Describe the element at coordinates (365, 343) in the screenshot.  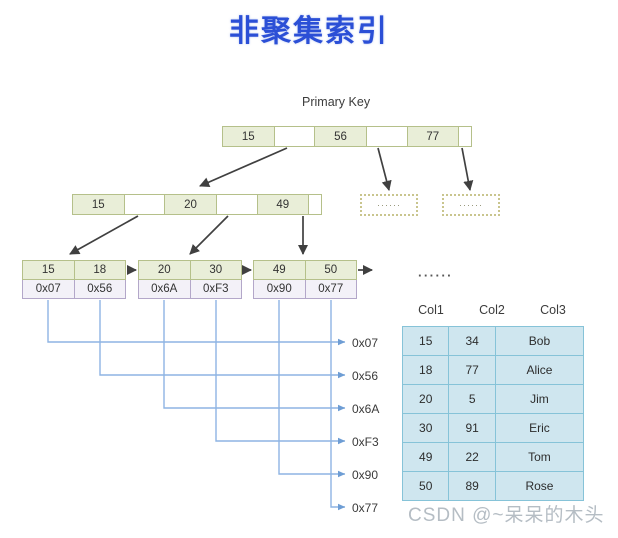
I see `pointer-target-0x07: 0x07` at that location.